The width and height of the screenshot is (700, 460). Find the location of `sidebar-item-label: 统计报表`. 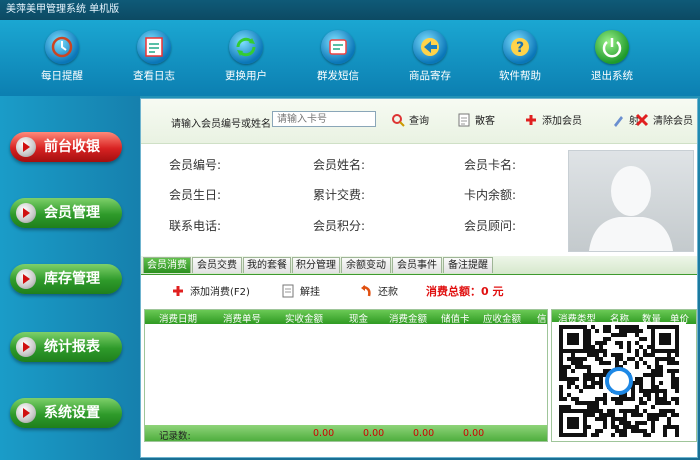

sidebar-item-label: 统计报表 is located at coordinates (72, 347).